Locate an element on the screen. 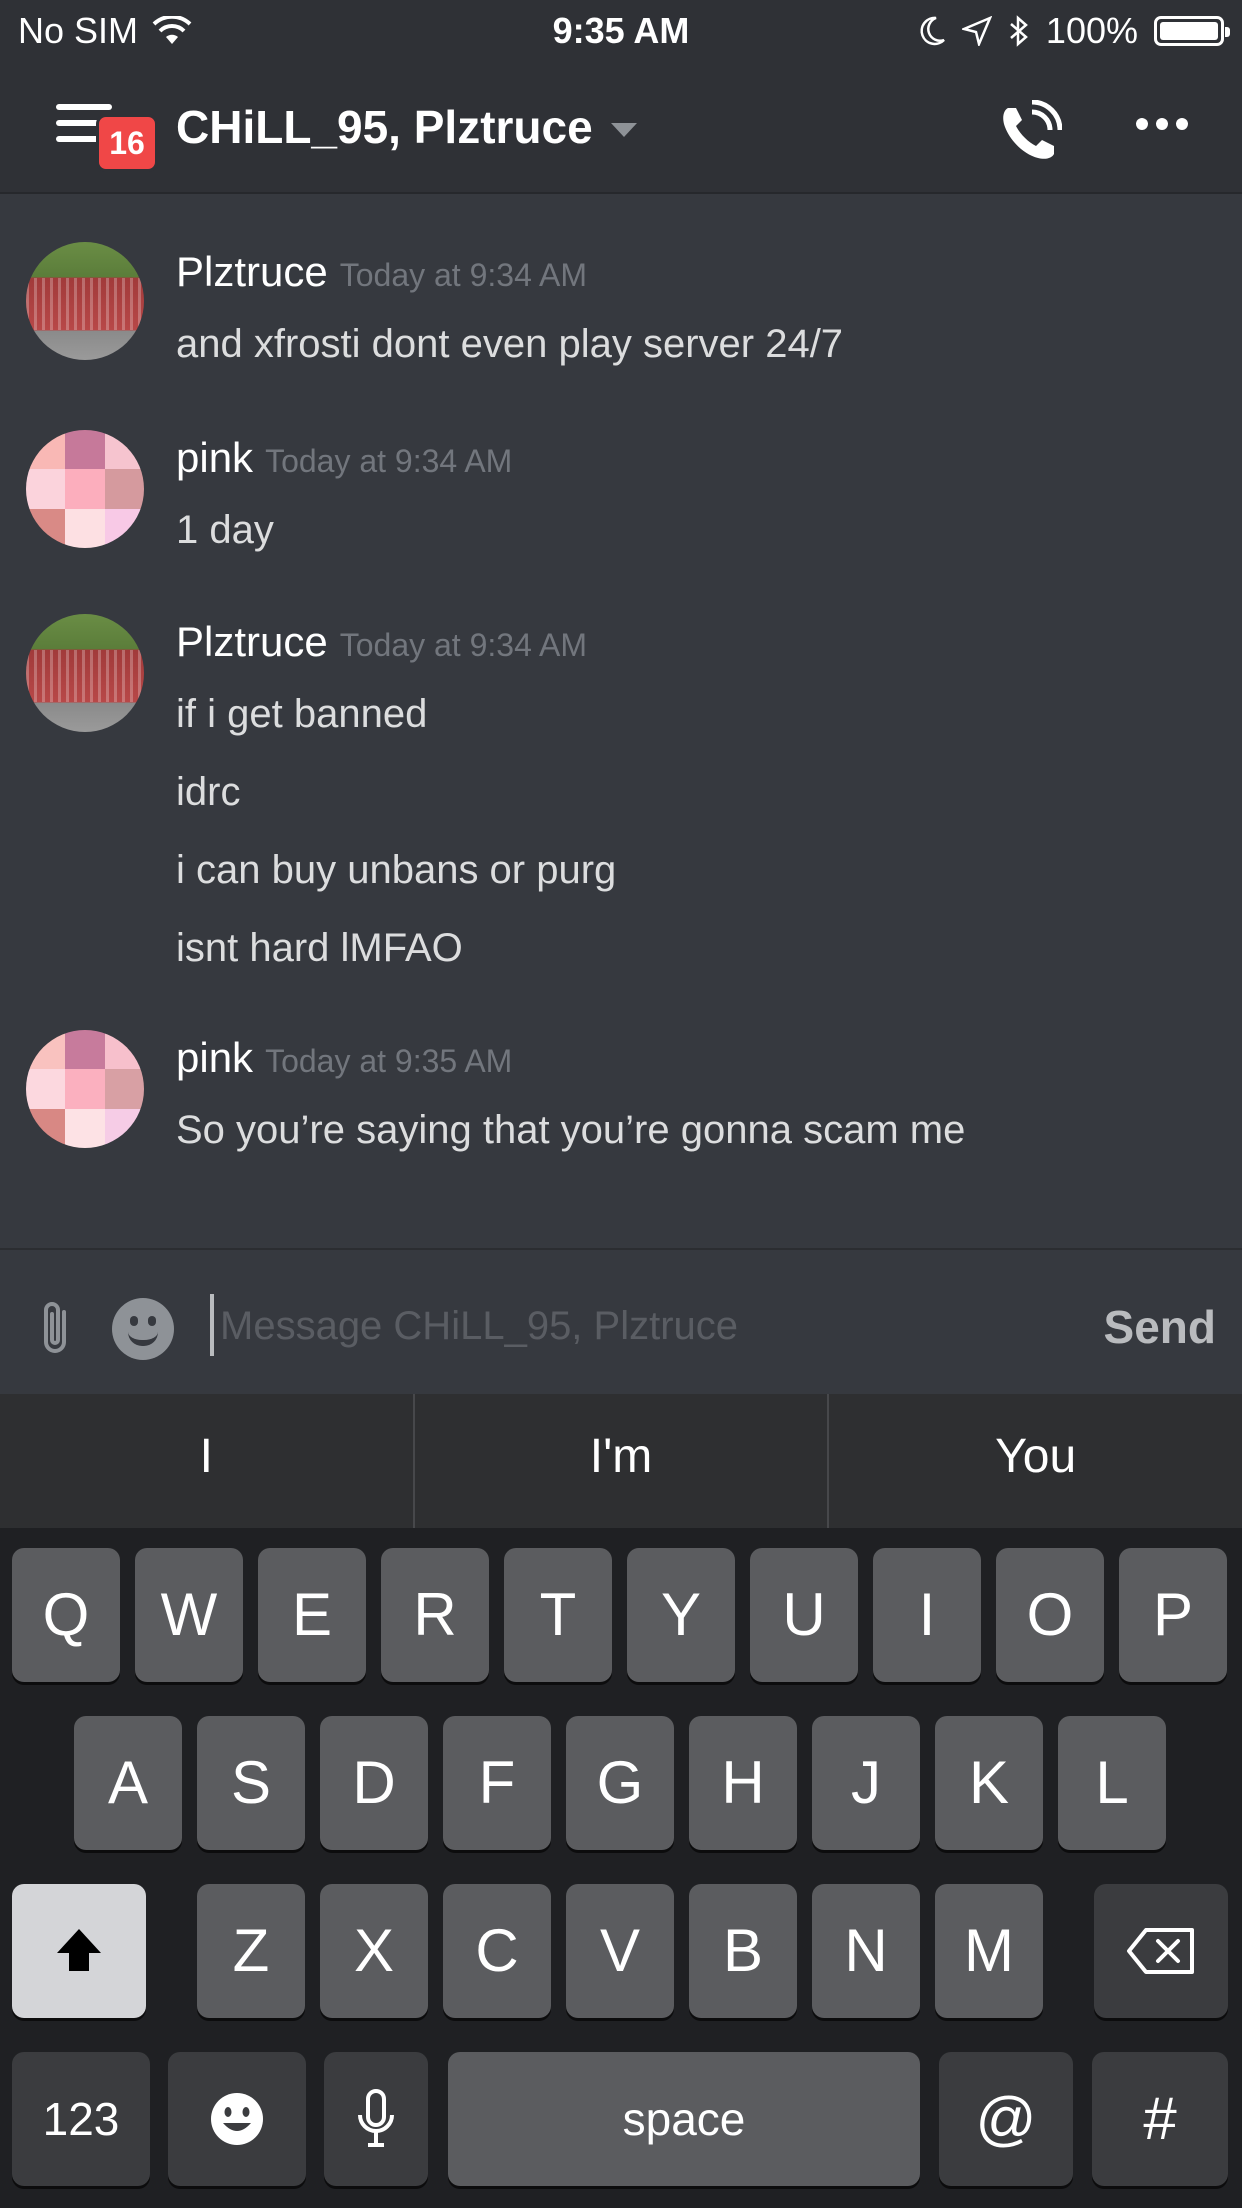 This screenshot has height=2208, width=1242. key-y: Y is located at coordinates (681, 1615).